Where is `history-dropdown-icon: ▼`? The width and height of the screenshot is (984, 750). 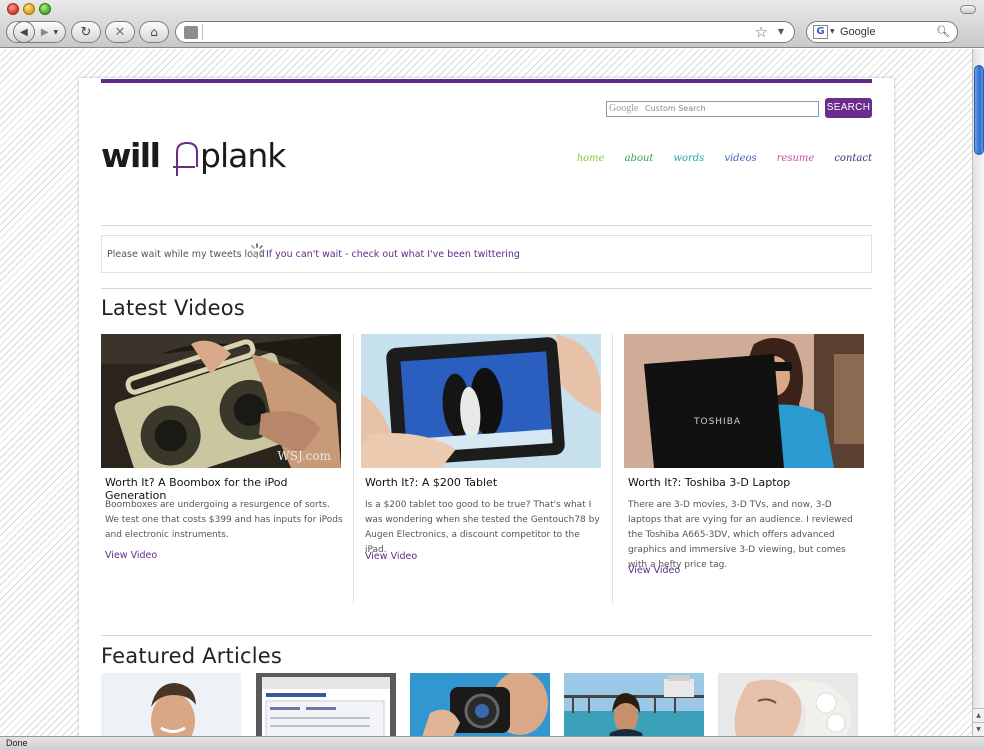
history-dropdown-icon: ▼ is located at coordinates (56, 32).